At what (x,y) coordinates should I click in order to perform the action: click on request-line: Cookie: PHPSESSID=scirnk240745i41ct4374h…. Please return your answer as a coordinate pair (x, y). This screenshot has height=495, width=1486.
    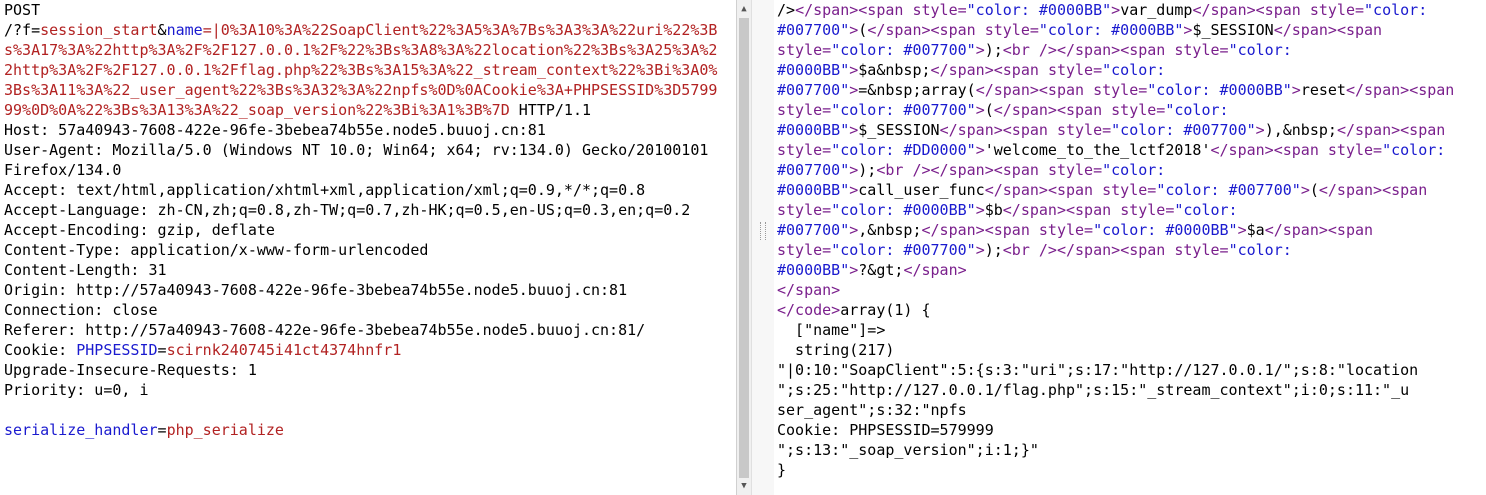
    Looking at the image, I should click on (368, 350).